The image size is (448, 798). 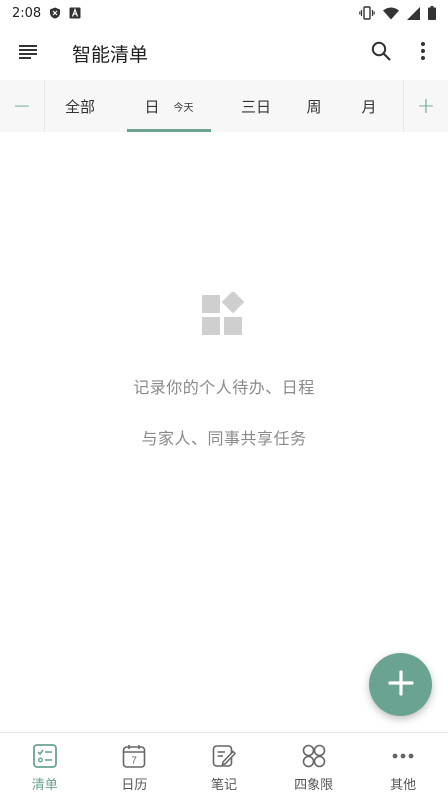 I want to click on menu-button, so click(x=28, y=53).